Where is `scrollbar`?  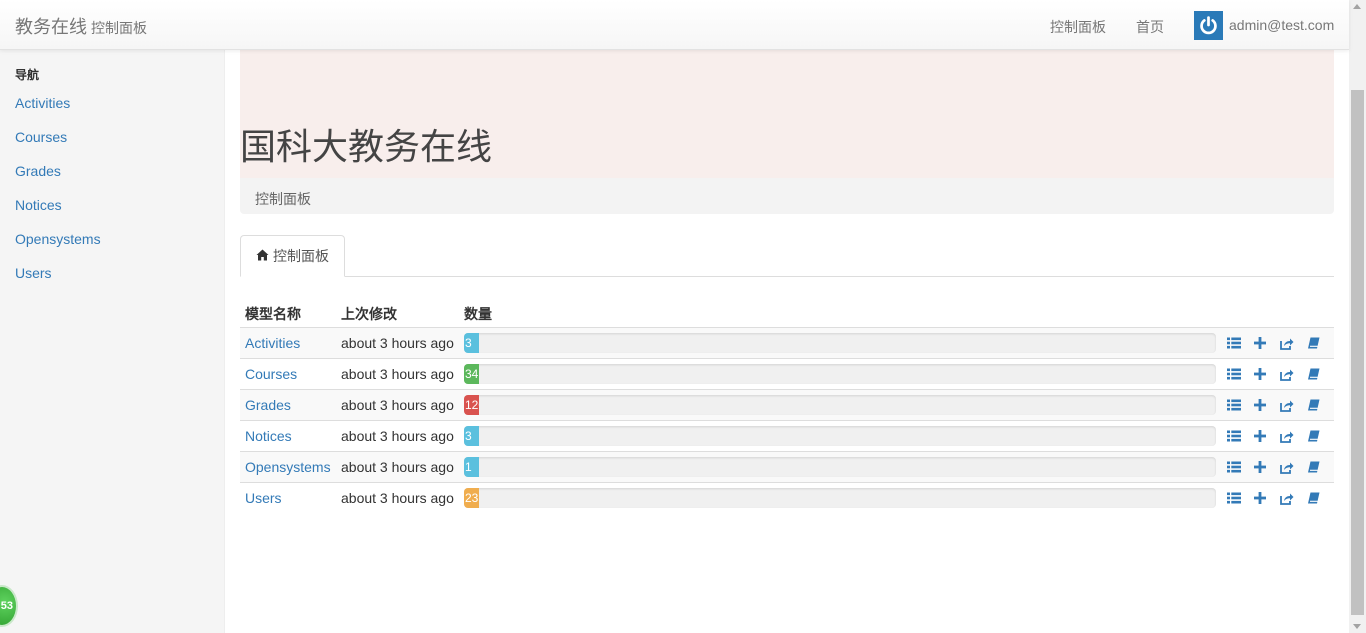
scrollbar is located at coordinates (1357, 316).